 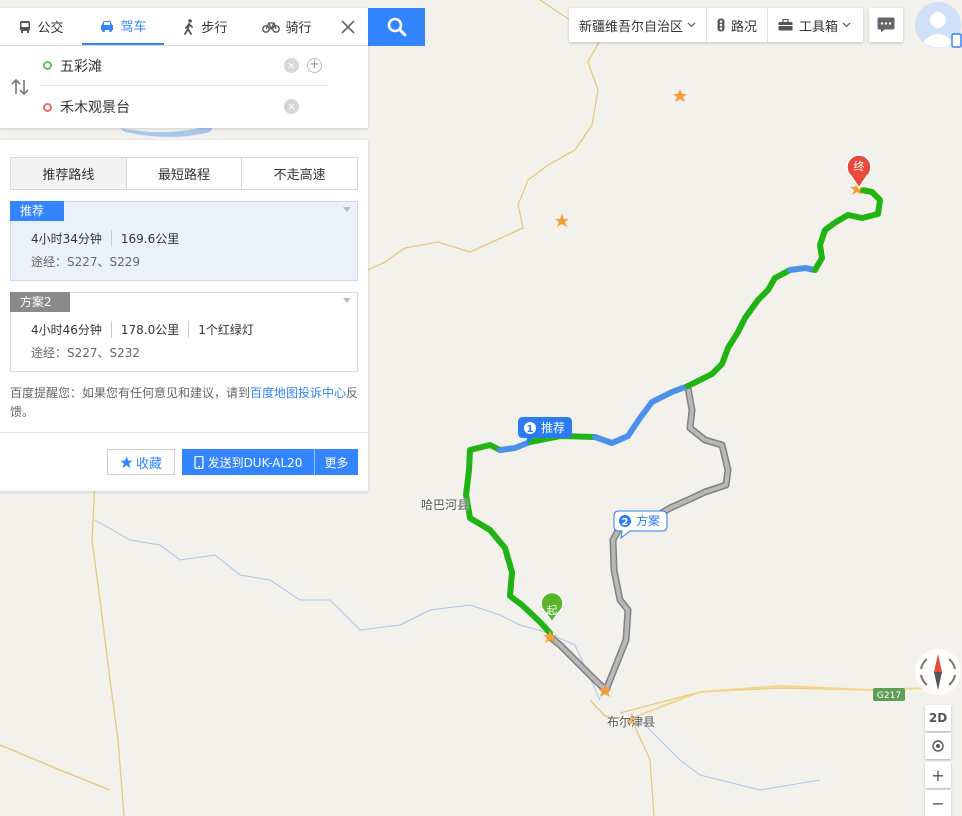 What do you see at coordinates (314, 65) in the screenshot?
I see `add-waypoint-button: +` at bounding box center [314, 65].